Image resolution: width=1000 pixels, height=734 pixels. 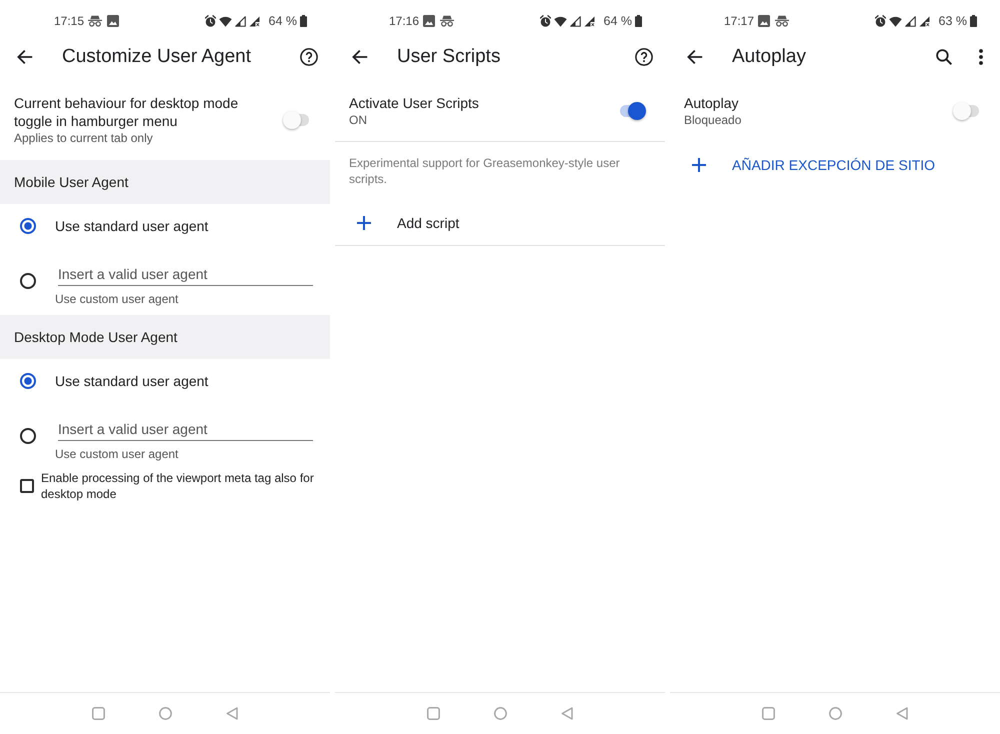 I want to click on setting-title: Current behaviour for desktop mode toggle in hamburger menu, so click(x=127, y=112).